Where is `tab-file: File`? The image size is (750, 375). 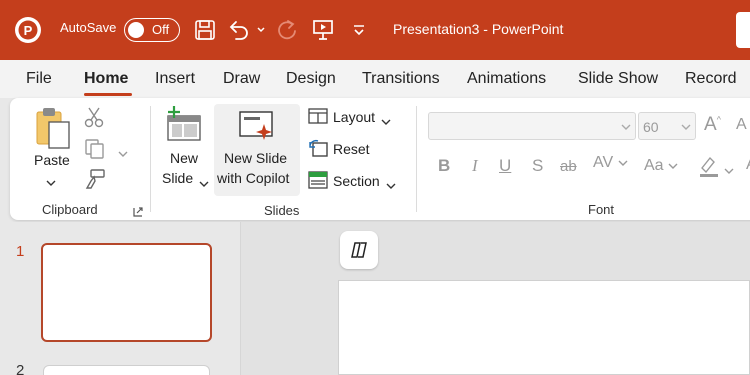
tab-file: File is located at coordinates (39, 79).